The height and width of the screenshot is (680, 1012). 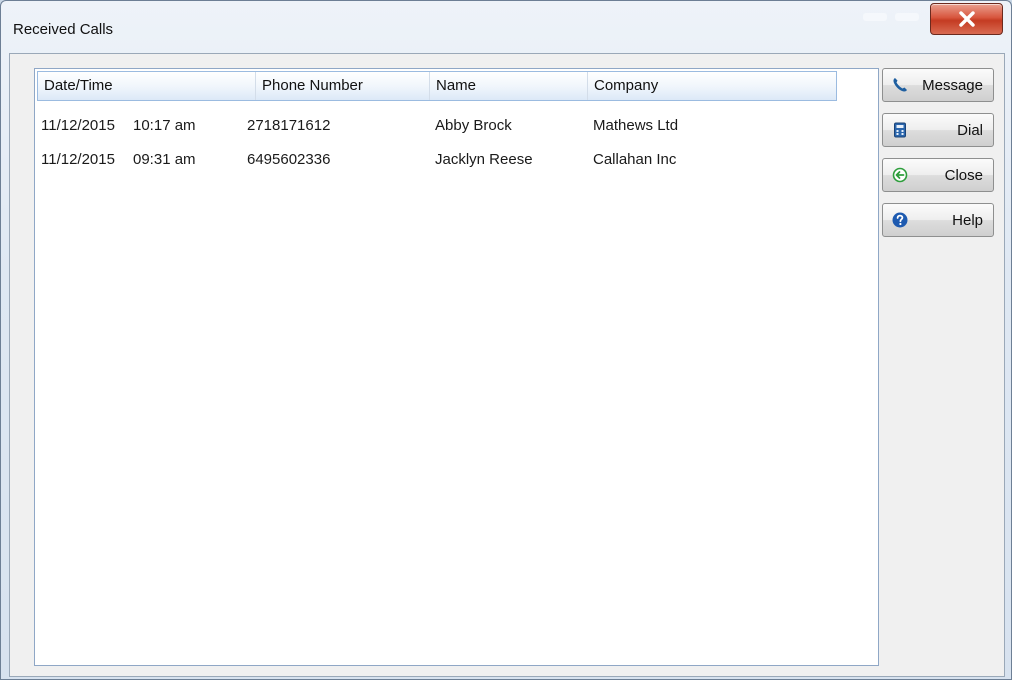 What do you see at coordinates (938, 175) in the screenshot?
I see `close-button: Close` at bounding box center [938, 175].